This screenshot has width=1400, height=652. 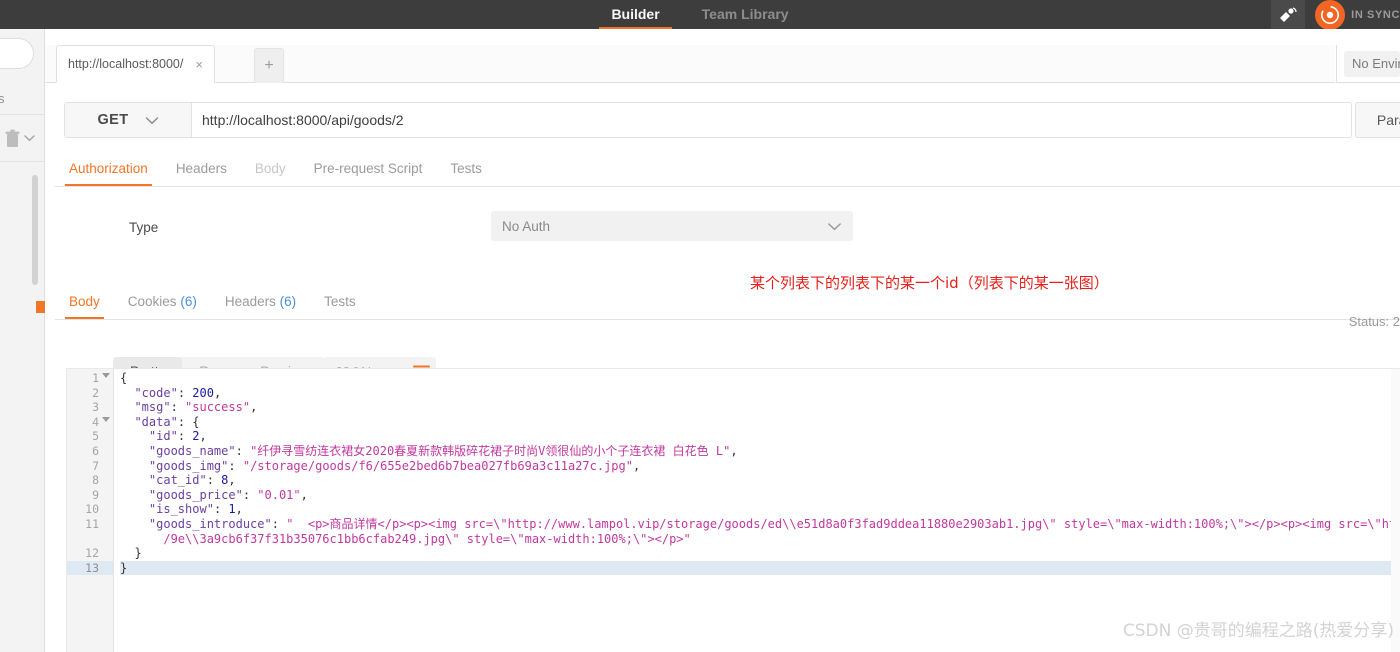 What do you see at coordinates (340, 303) in the screenshot?
I see `response-tab-tests: Tests` at bounding box center [340, 303].